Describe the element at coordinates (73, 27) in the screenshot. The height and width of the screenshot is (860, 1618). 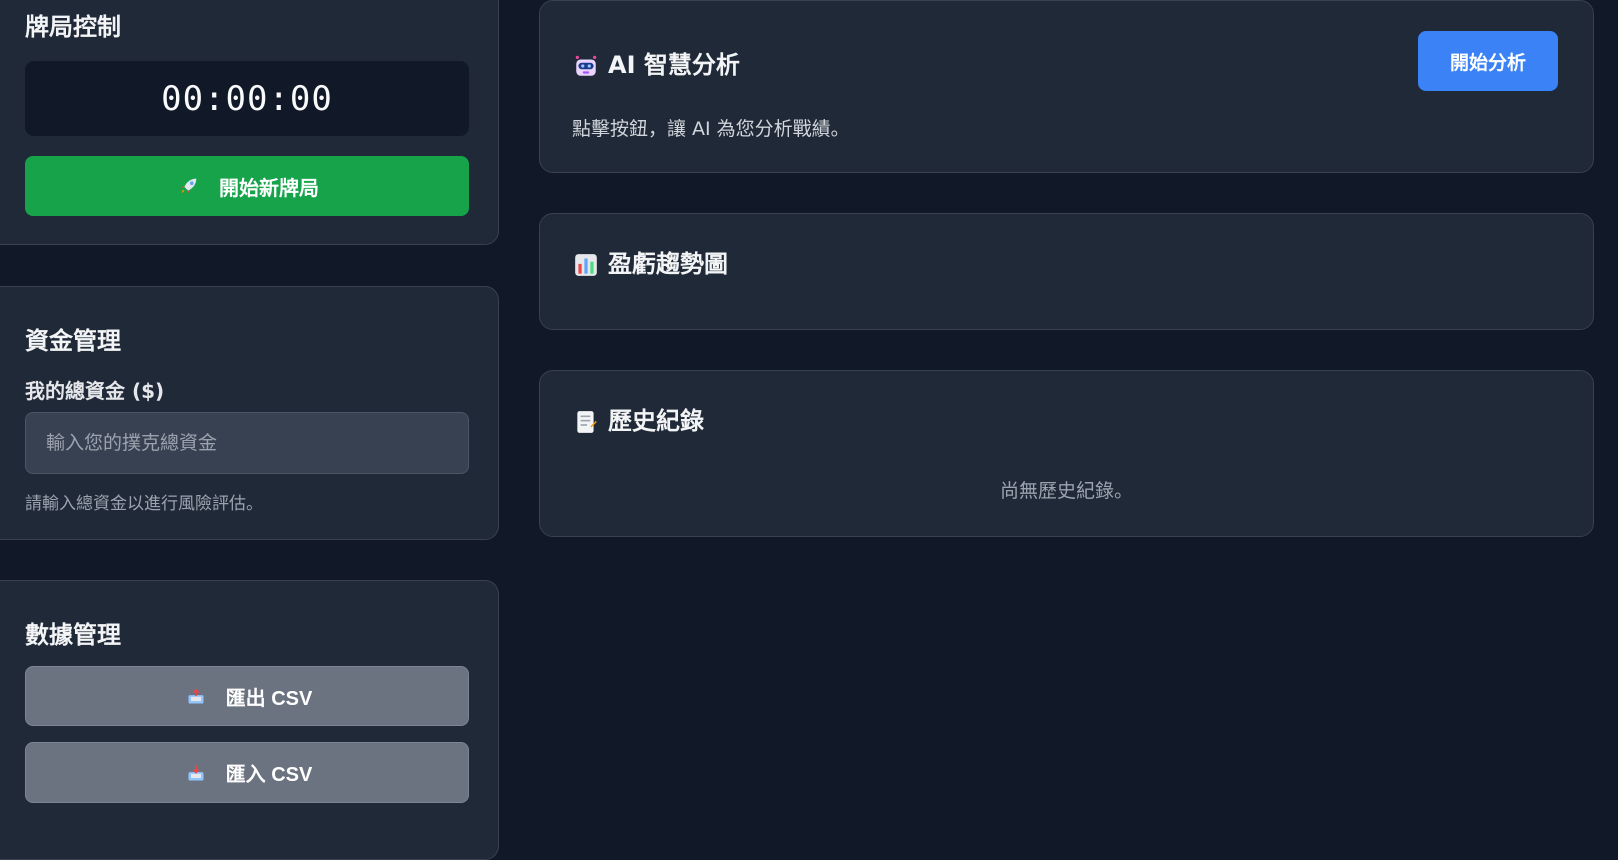
I see `game-control-title: 牌局控制` at that location.